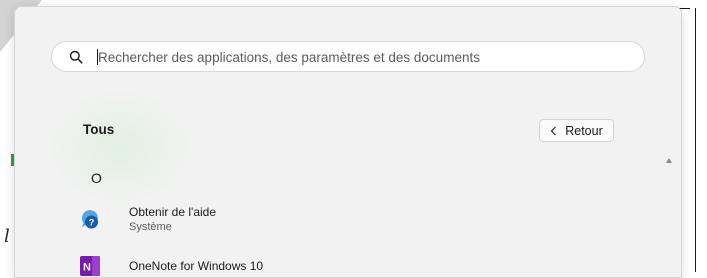 This screenshot has width=707, height=278. I want to click on scroll-up-arrow-icon, so click(669, 160).